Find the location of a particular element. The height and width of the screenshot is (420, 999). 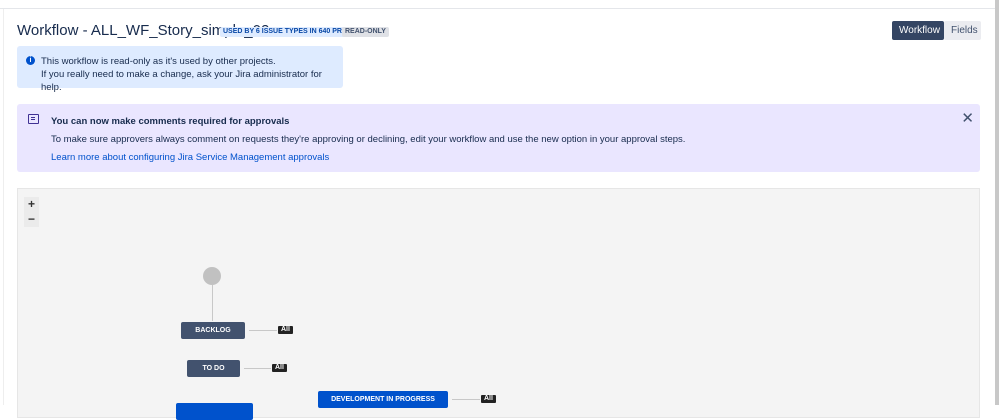

close-icon: ✕ is located at coordinates (967, 118).